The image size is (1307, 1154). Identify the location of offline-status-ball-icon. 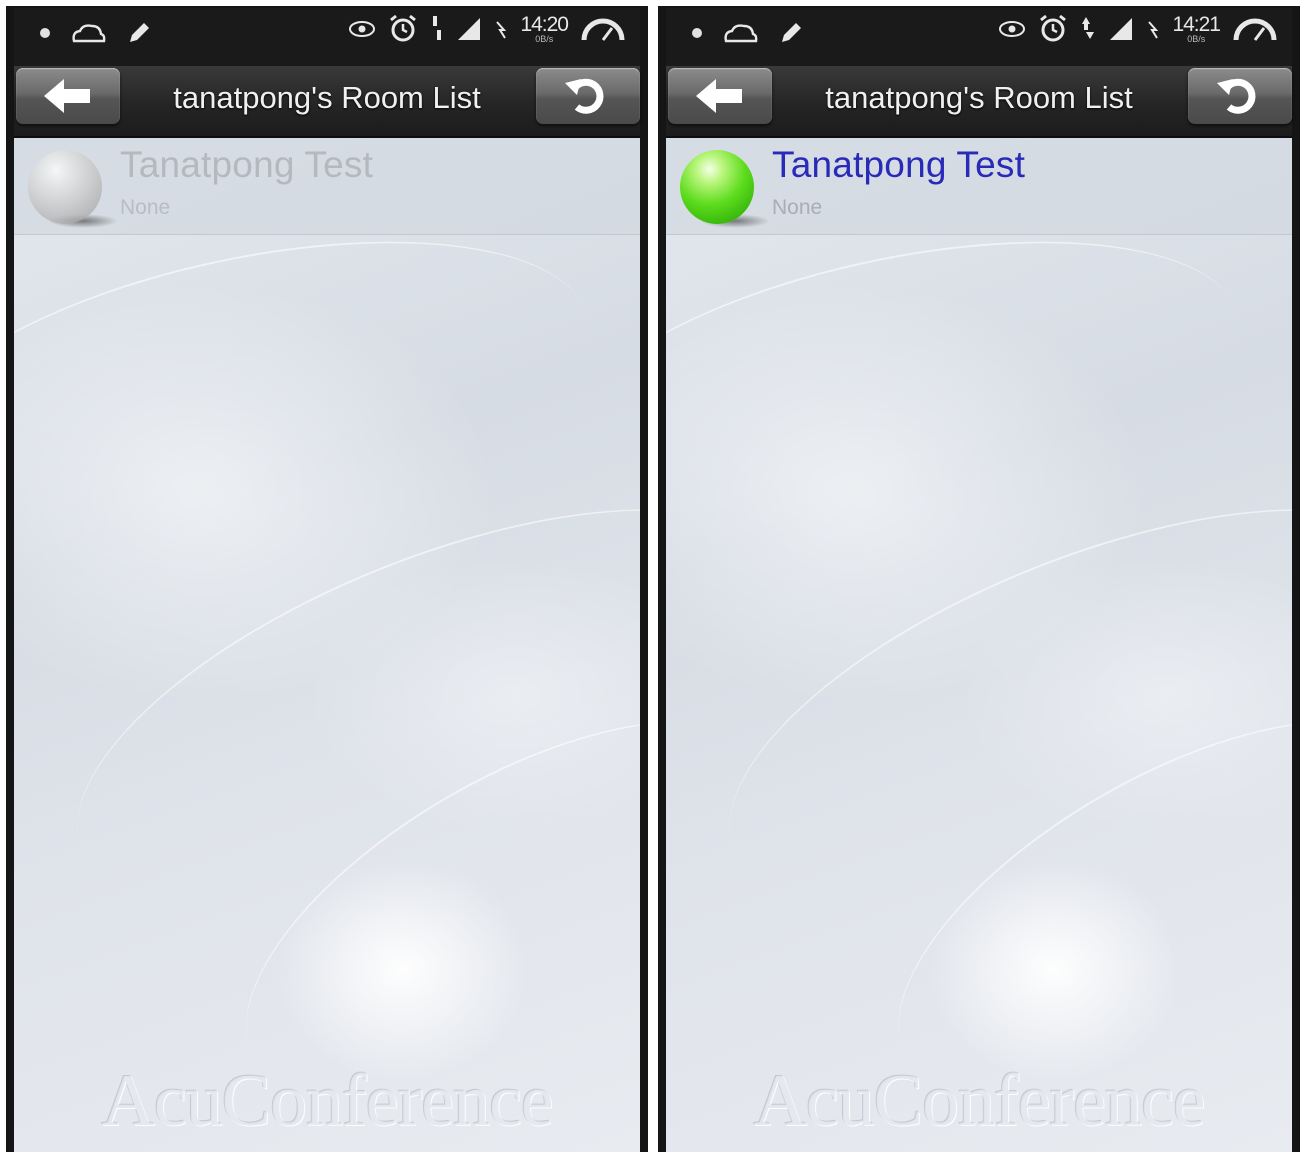
(65, 187).